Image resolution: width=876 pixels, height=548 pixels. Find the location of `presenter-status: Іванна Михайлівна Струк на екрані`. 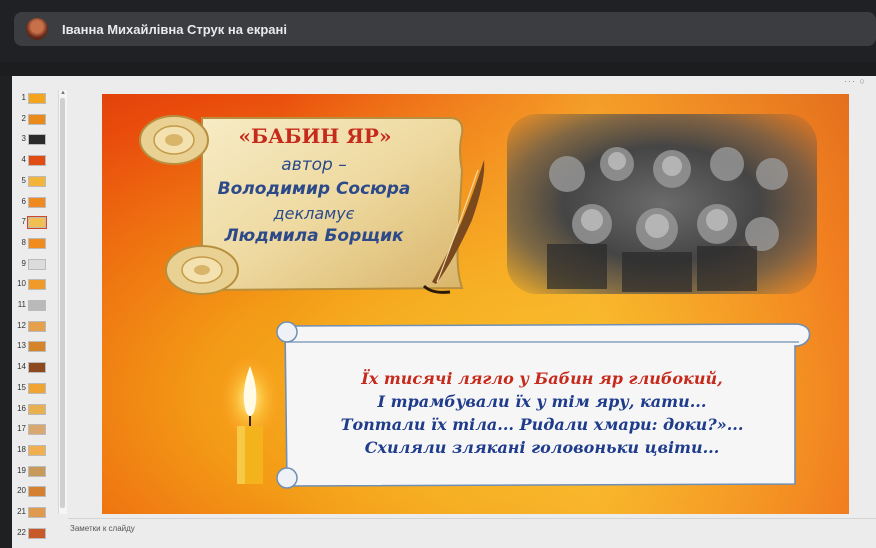

presenter-status: Іванна Михайлівна Струк на екрані is located at coordinates (174, 29).